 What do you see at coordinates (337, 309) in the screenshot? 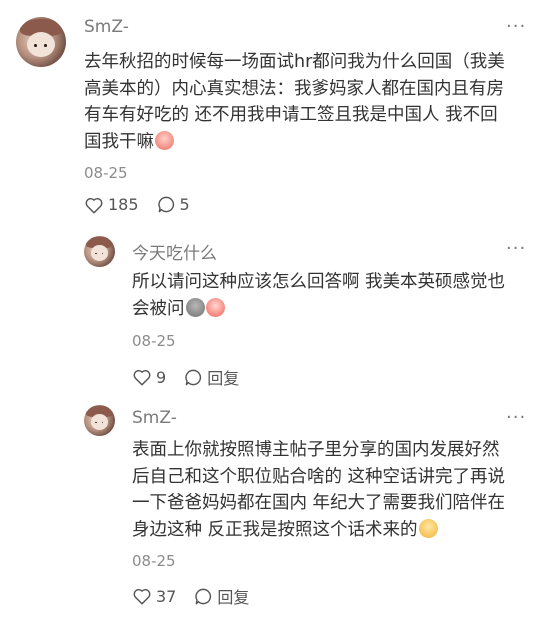
I see `comment-text-line: 会被问` at bounding box center [337, 309].